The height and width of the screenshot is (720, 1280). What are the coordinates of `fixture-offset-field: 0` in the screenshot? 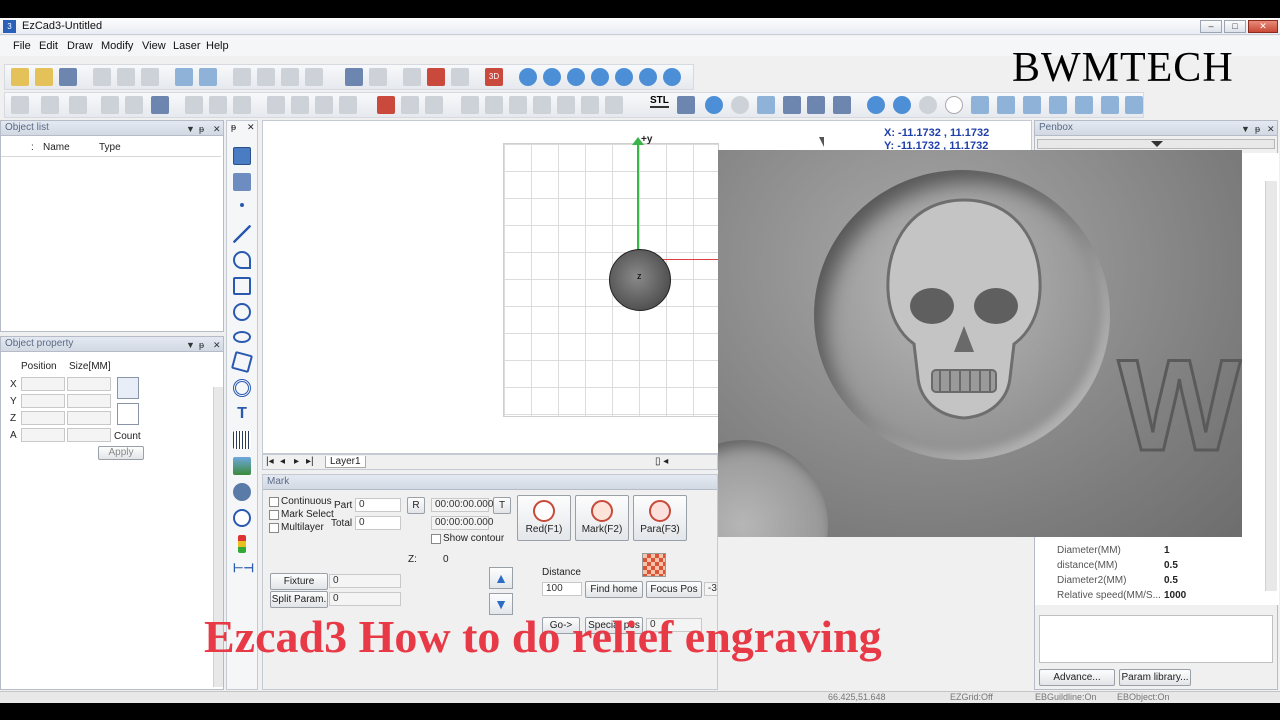 It's located at (365, 581).